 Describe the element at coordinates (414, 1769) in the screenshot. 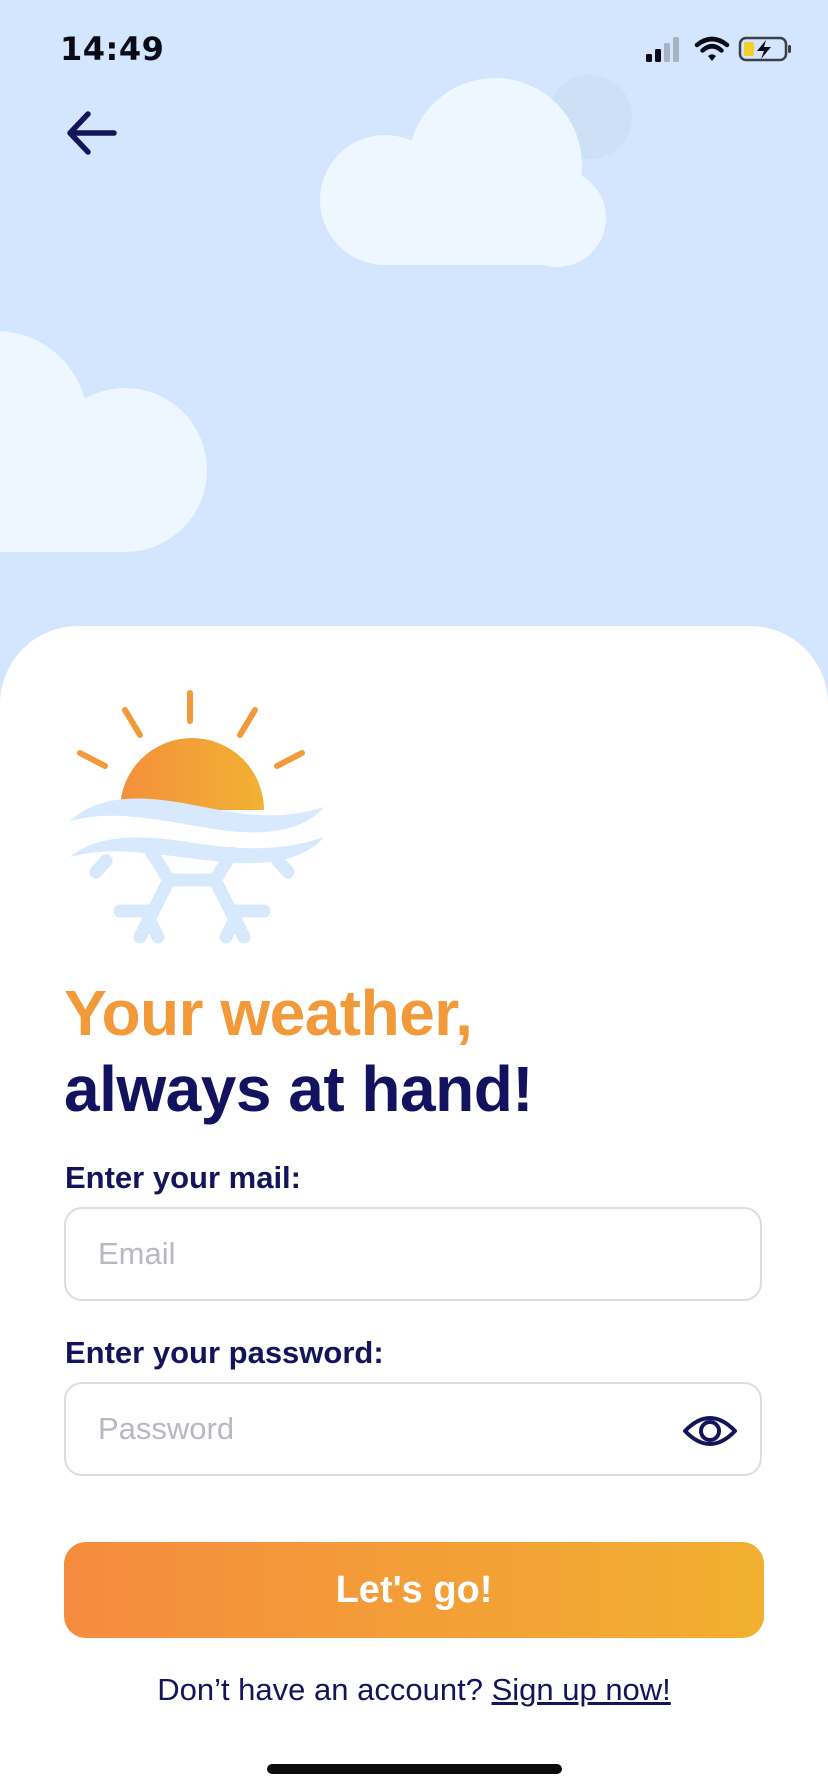

I see `home-indicator` at that location.